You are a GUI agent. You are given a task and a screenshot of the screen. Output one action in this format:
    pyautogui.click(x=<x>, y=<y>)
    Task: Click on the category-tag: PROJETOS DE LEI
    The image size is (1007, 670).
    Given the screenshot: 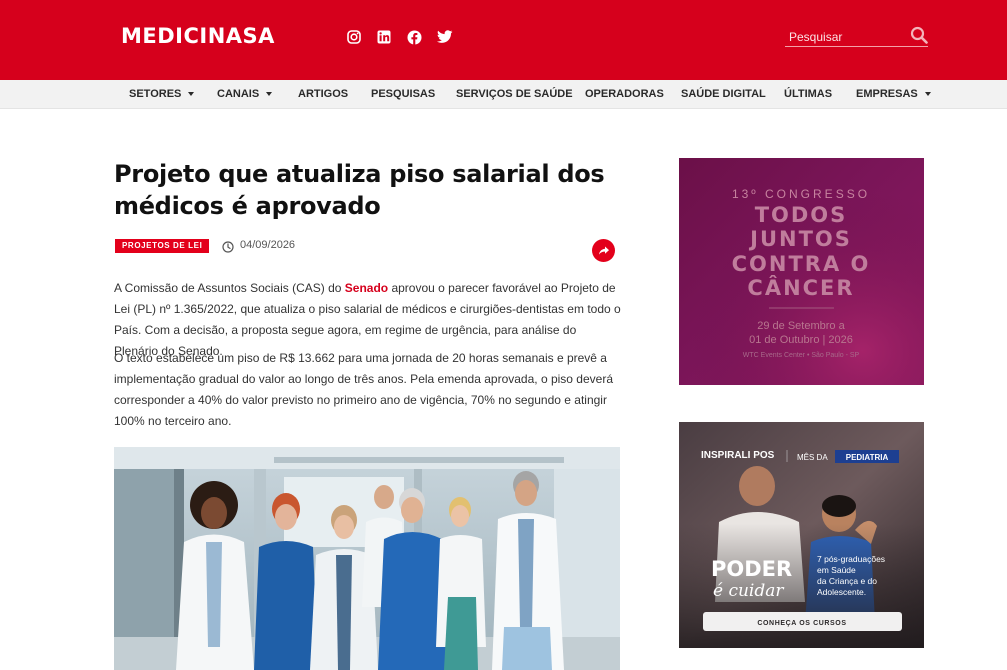 What is the action you would take?
    pyautogui.click(x=162, y=246)
    